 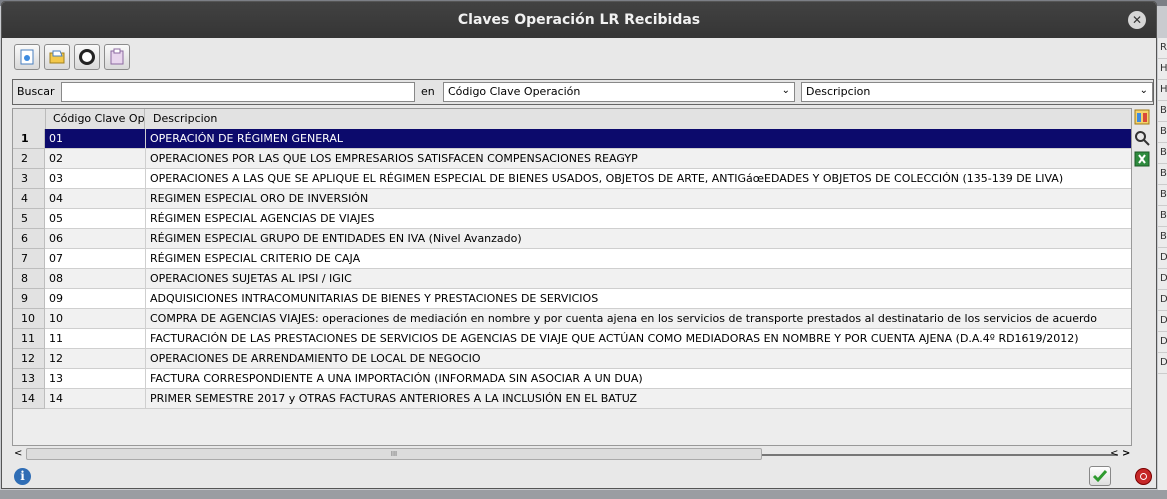 What do you see at coordinates (29, 359) in the screenshot?
I see `row-number: 12` at bounding box center [29, 359].